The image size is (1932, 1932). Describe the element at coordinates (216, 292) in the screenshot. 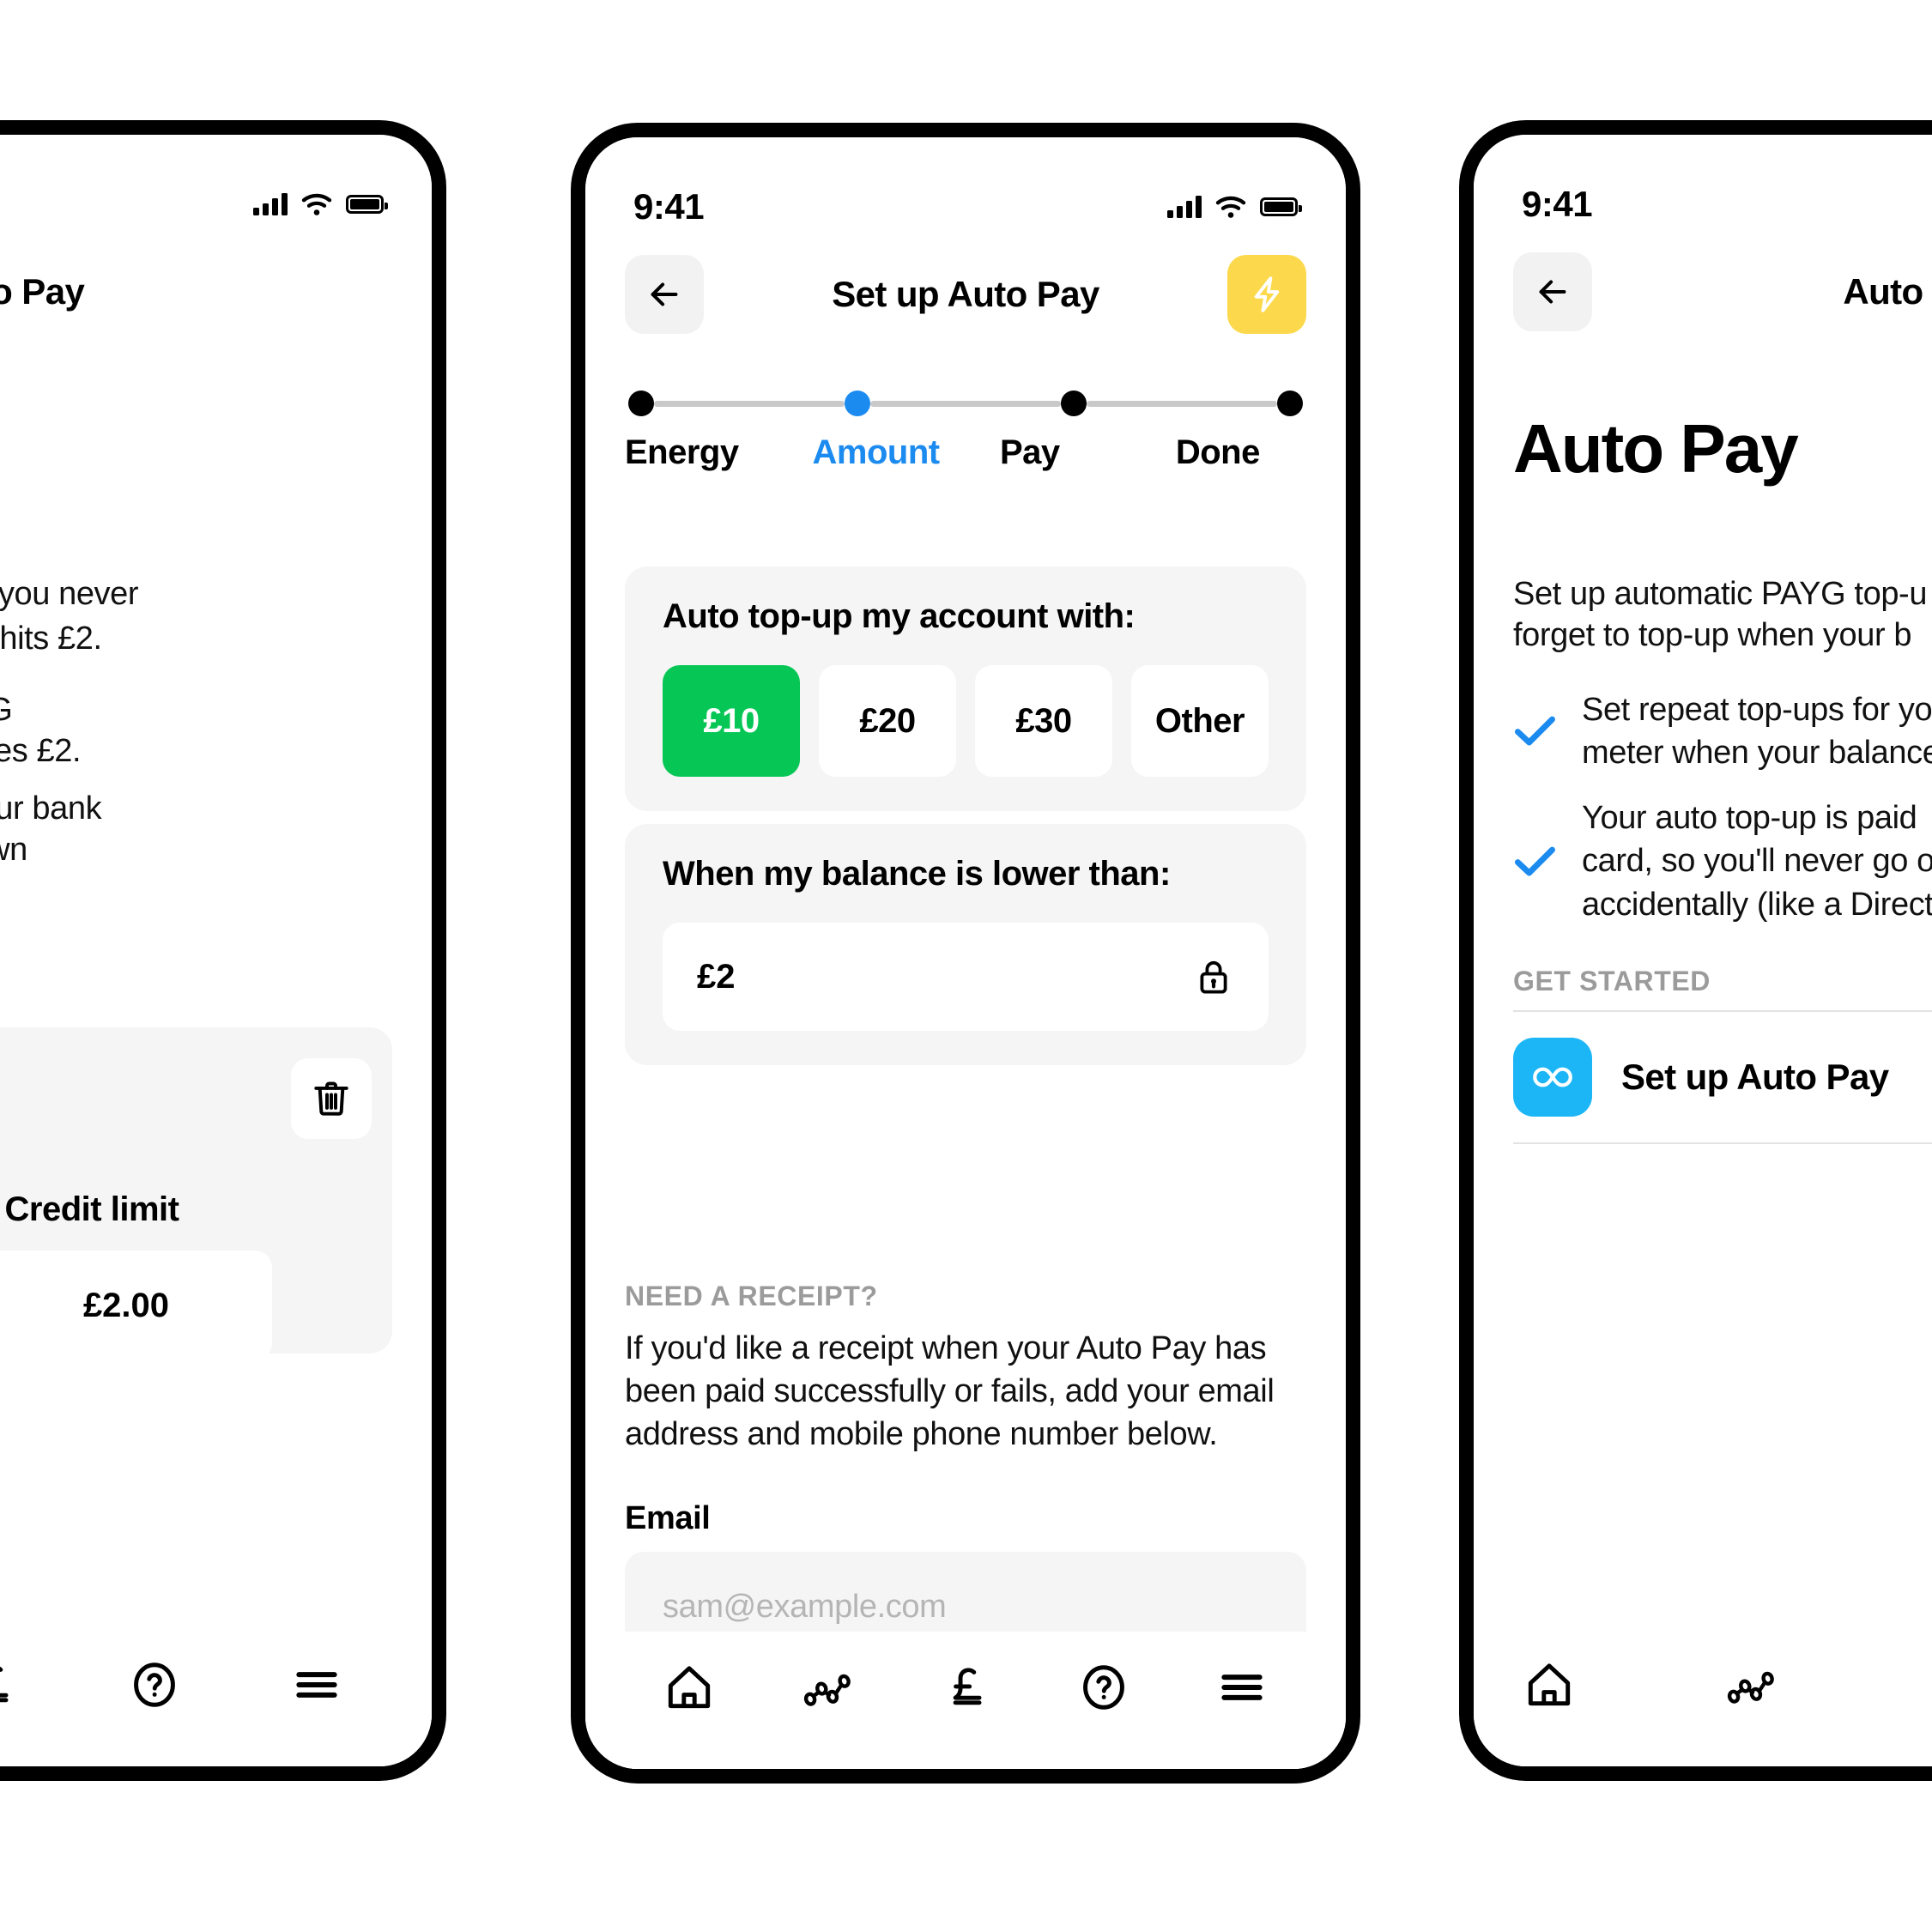

I see `left-navbar: Auto Pay` at that location.